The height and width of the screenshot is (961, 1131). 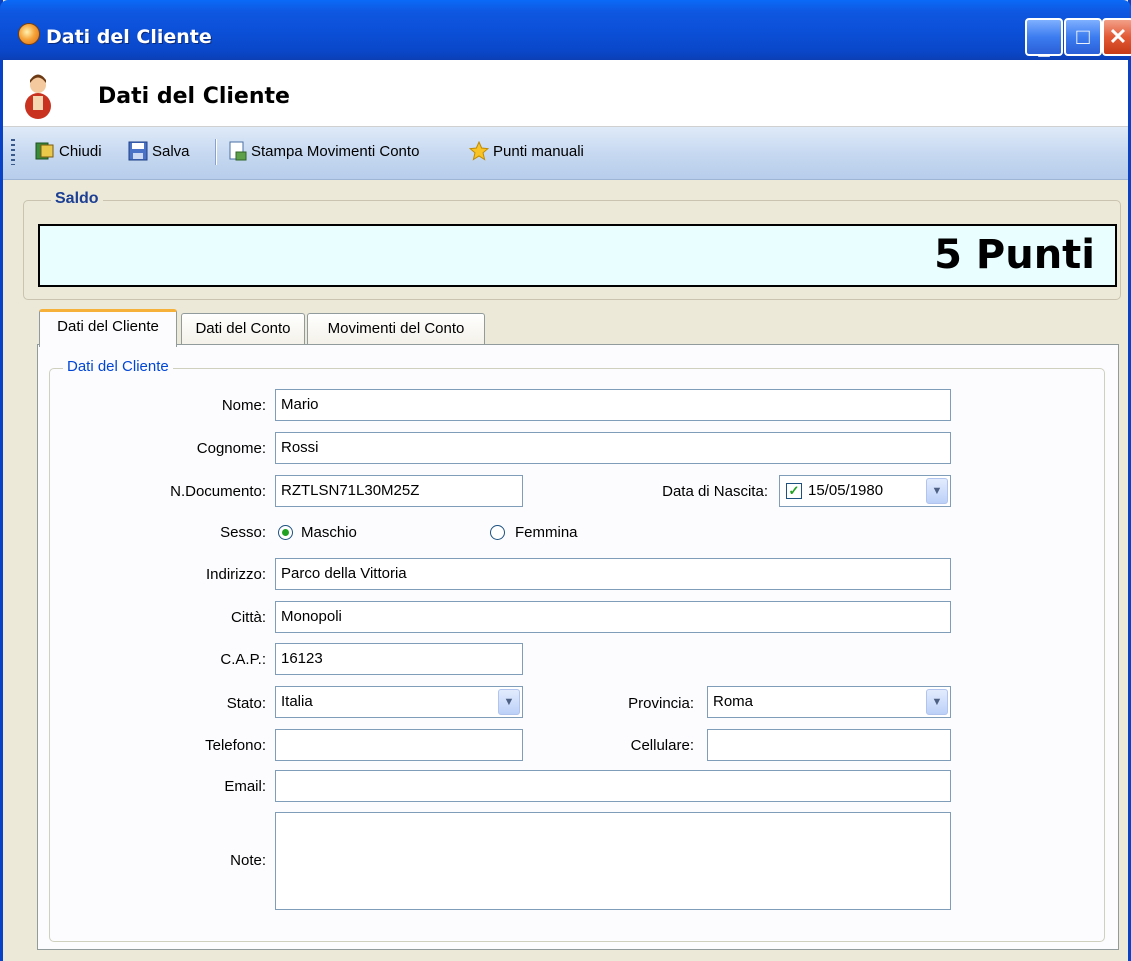 I want to click on save-button: Salva, so click(x=165, y=153).